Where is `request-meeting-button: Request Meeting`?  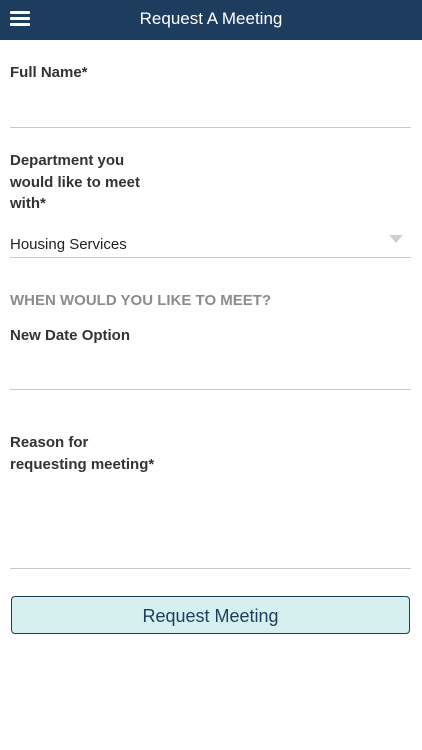 request-meeting-button: Request Meeting is located at coordinates (210, 615).